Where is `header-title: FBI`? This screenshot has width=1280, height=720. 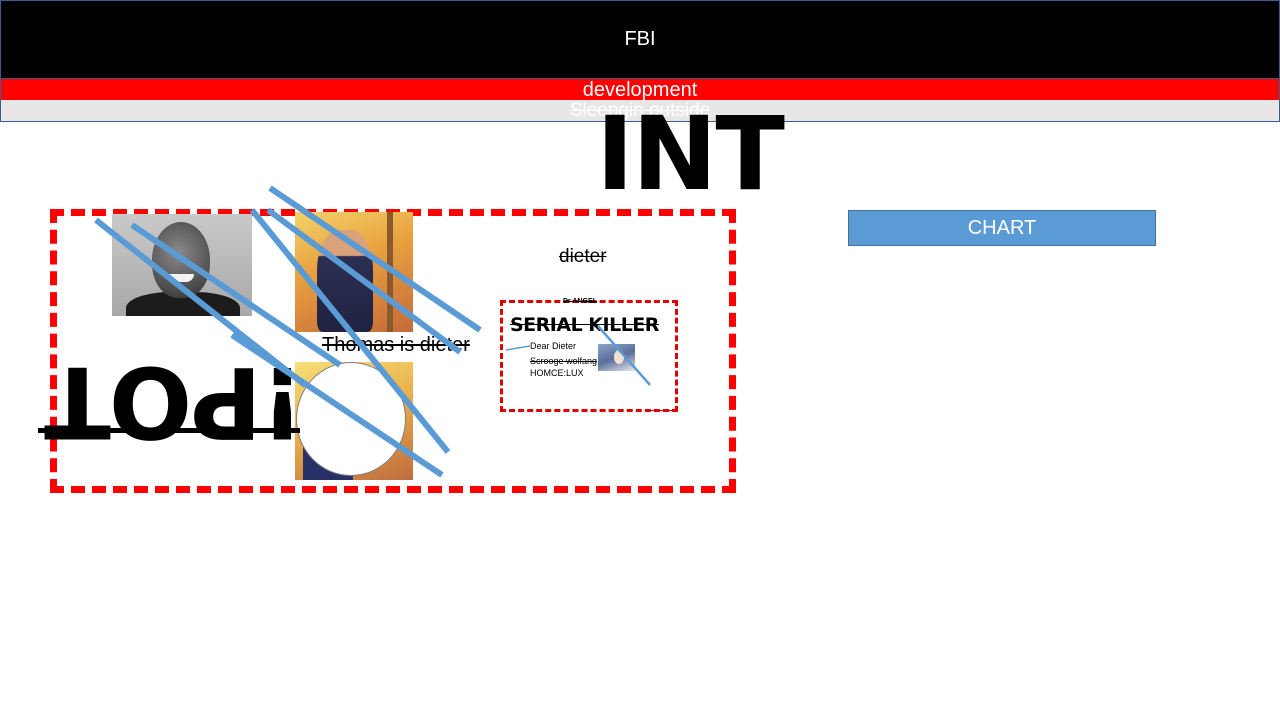
header-title: FBI is located at coordinates (640, 39).